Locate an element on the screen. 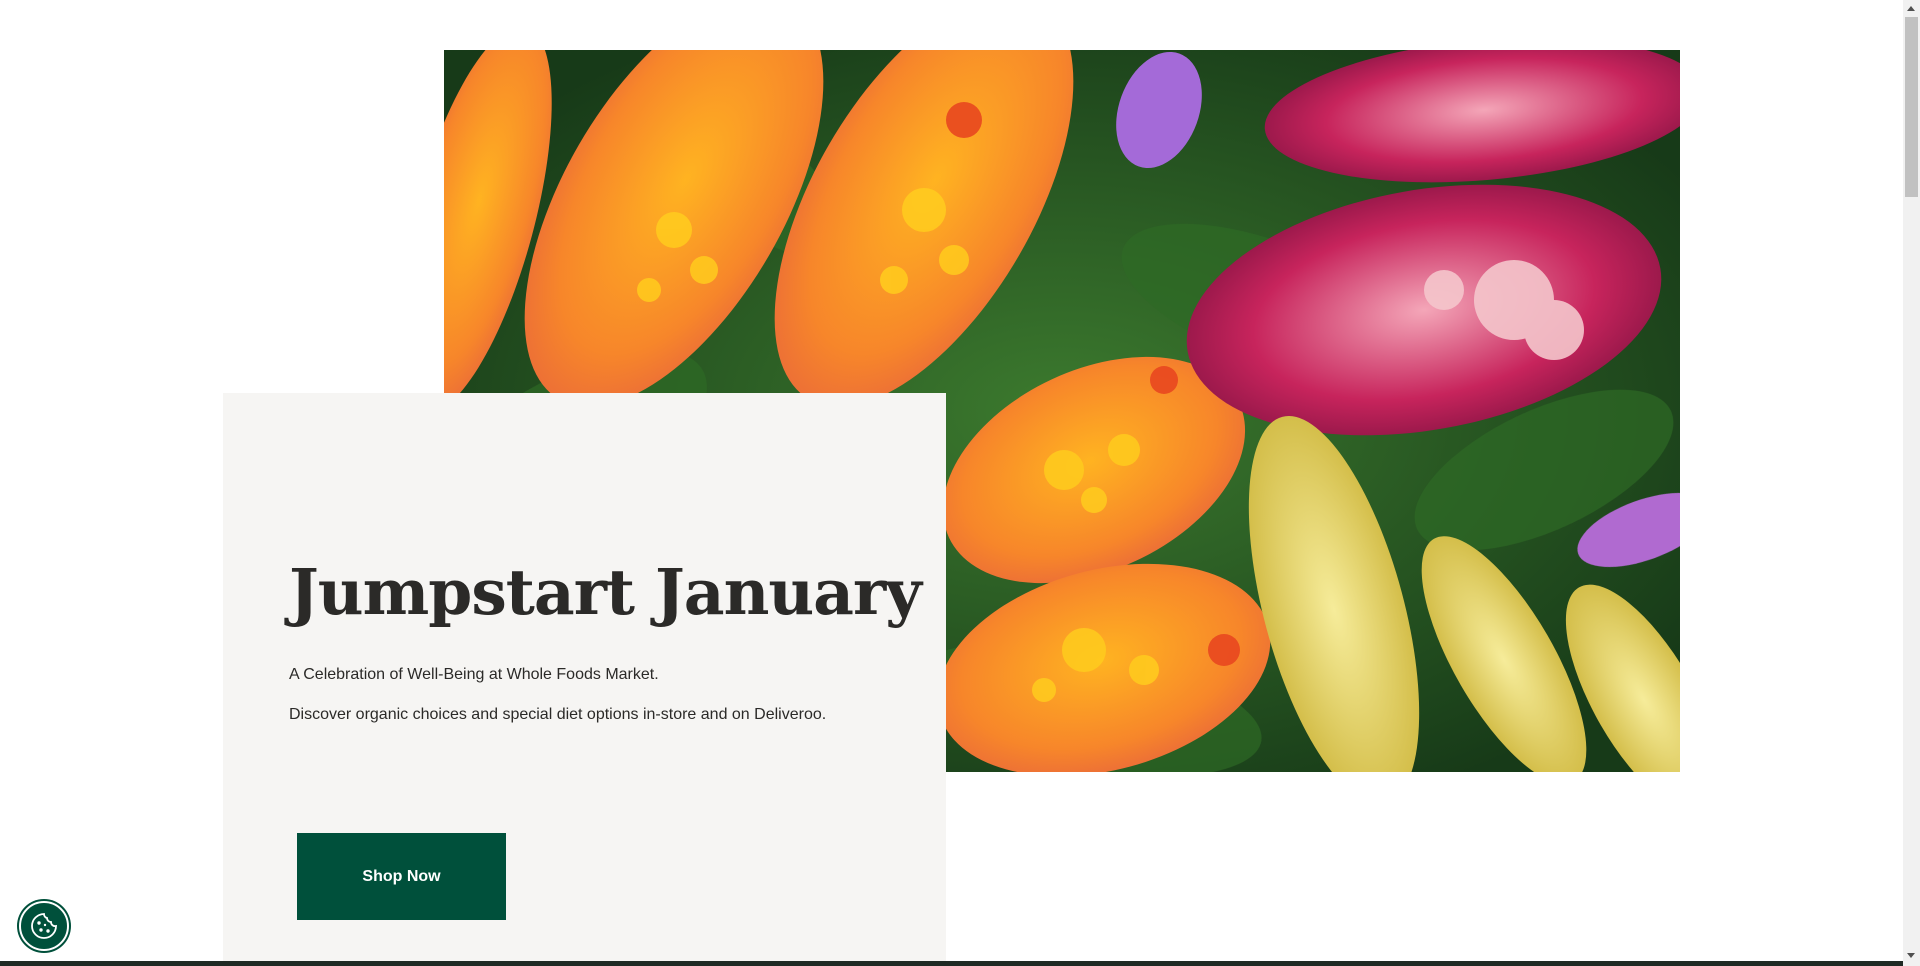  cookie-icon is located at coordinates (44, 926).